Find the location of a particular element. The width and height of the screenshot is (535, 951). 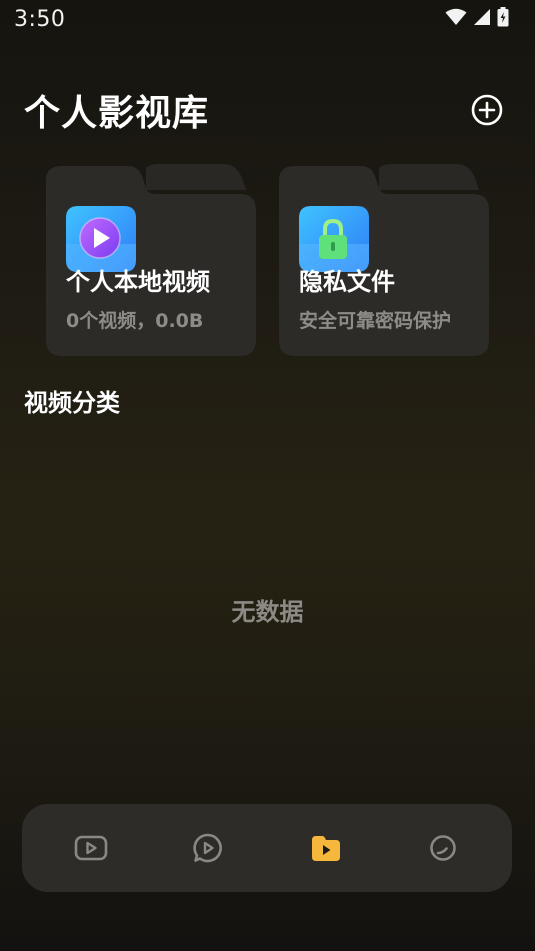

status-icons is located at coordinates (477, 19).